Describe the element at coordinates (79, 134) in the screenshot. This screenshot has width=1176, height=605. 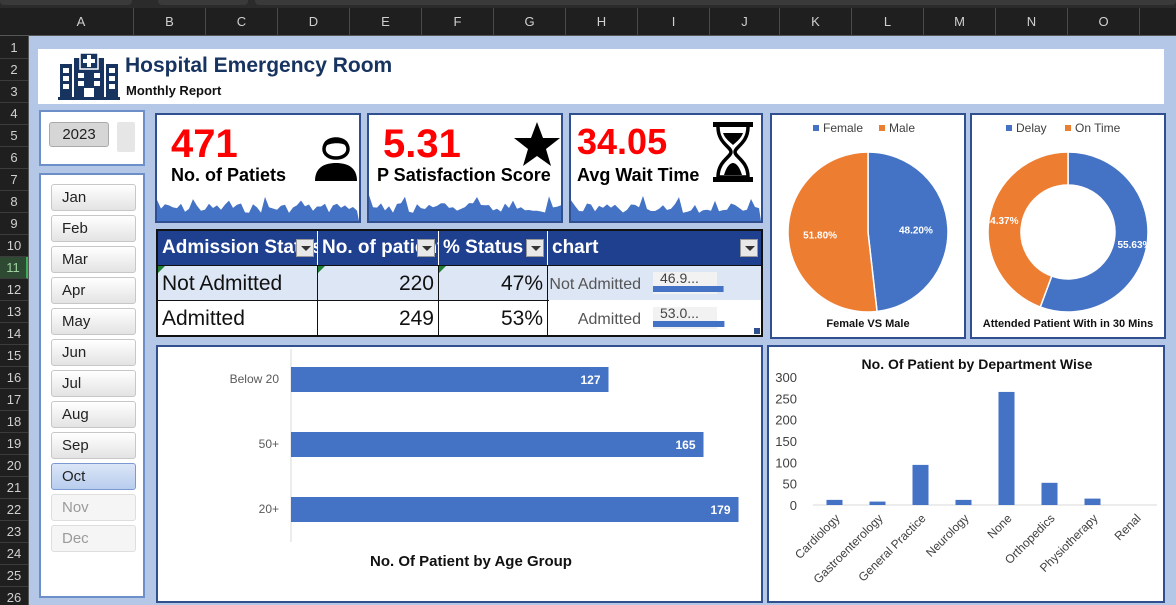
I see `year-button-2023: 2023` at that location.